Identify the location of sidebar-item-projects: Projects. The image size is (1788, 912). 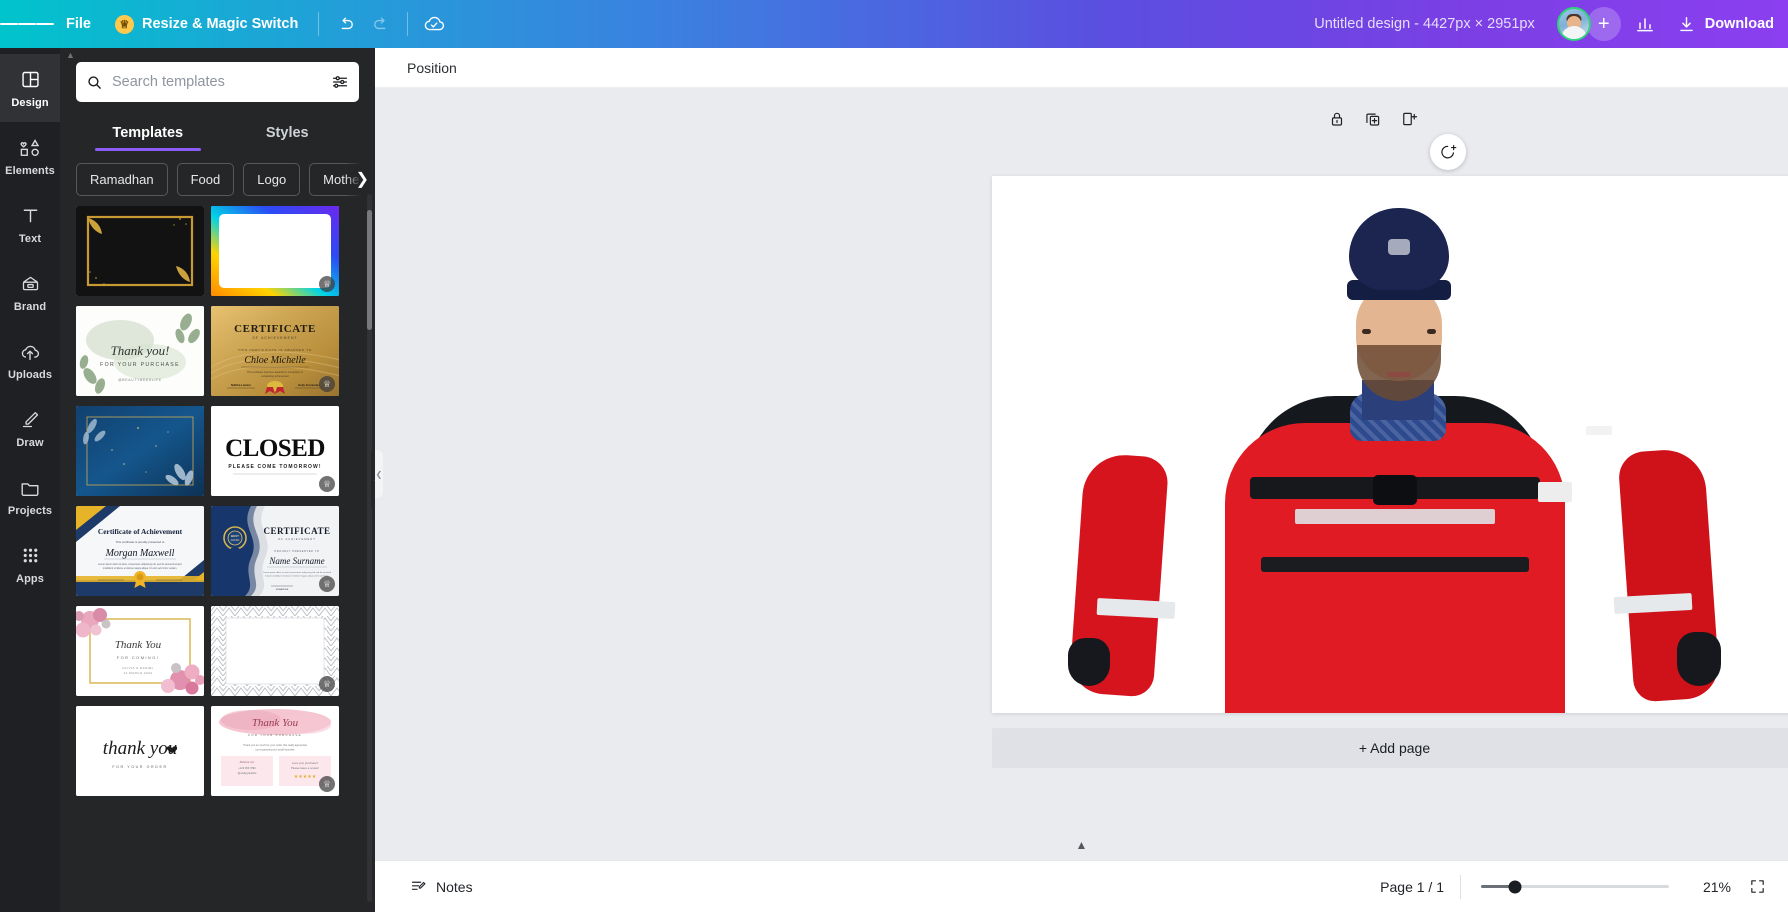
(30, 496).